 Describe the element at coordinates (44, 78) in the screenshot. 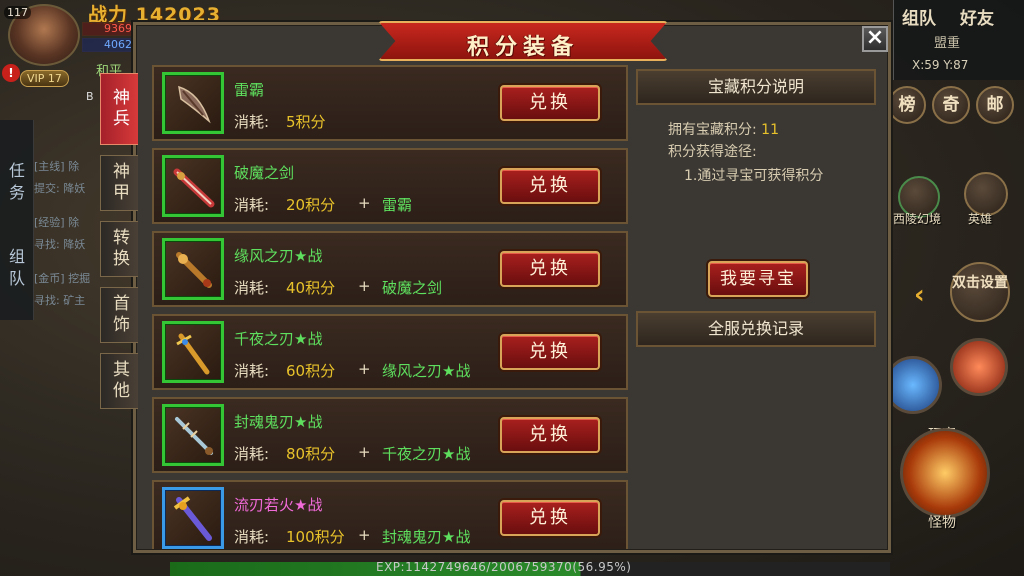

I see `vip-badge: VIP 17` at that location.